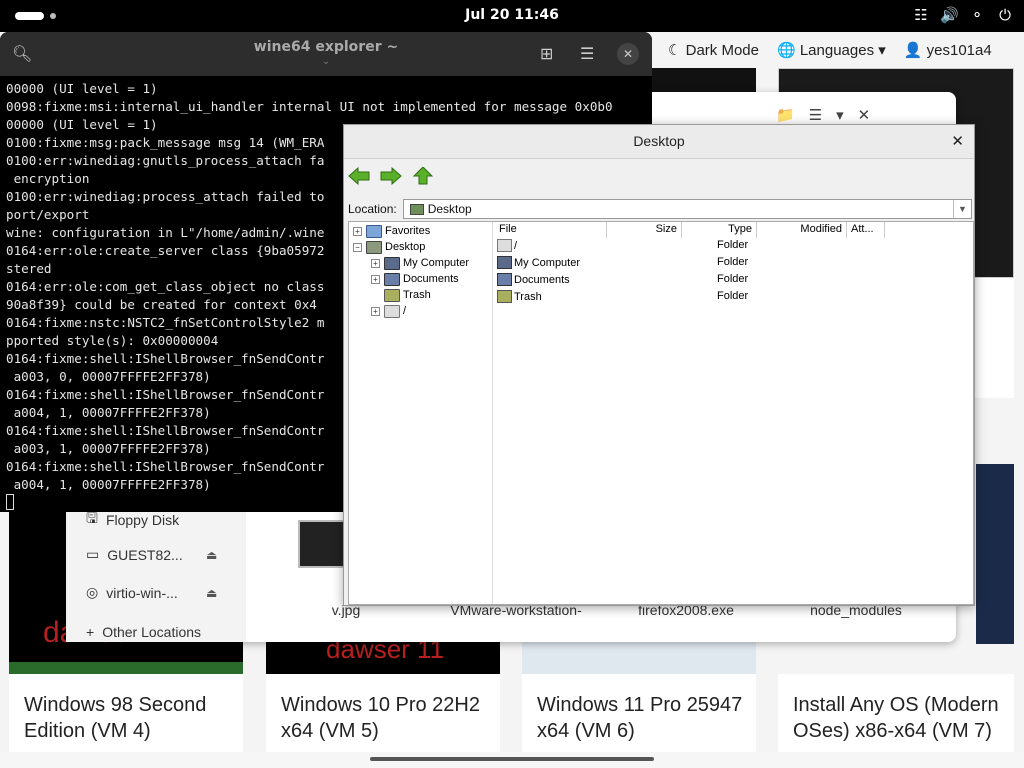  I want to click on toolbar, so click(391, 176).